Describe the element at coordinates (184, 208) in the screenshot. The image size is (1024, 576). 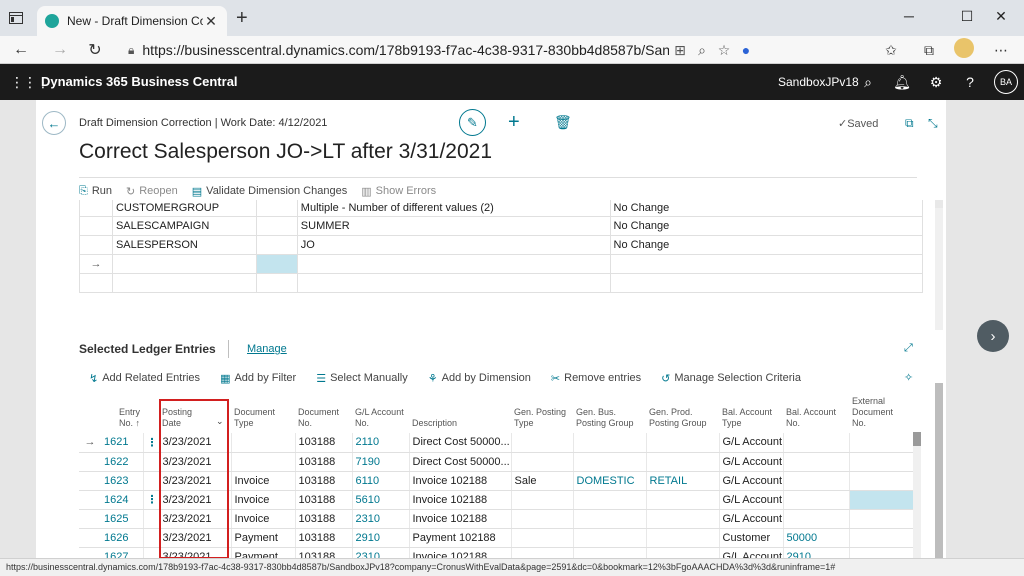
I see `dimension-code-cell: CUSTOMERGROUP` at that location.